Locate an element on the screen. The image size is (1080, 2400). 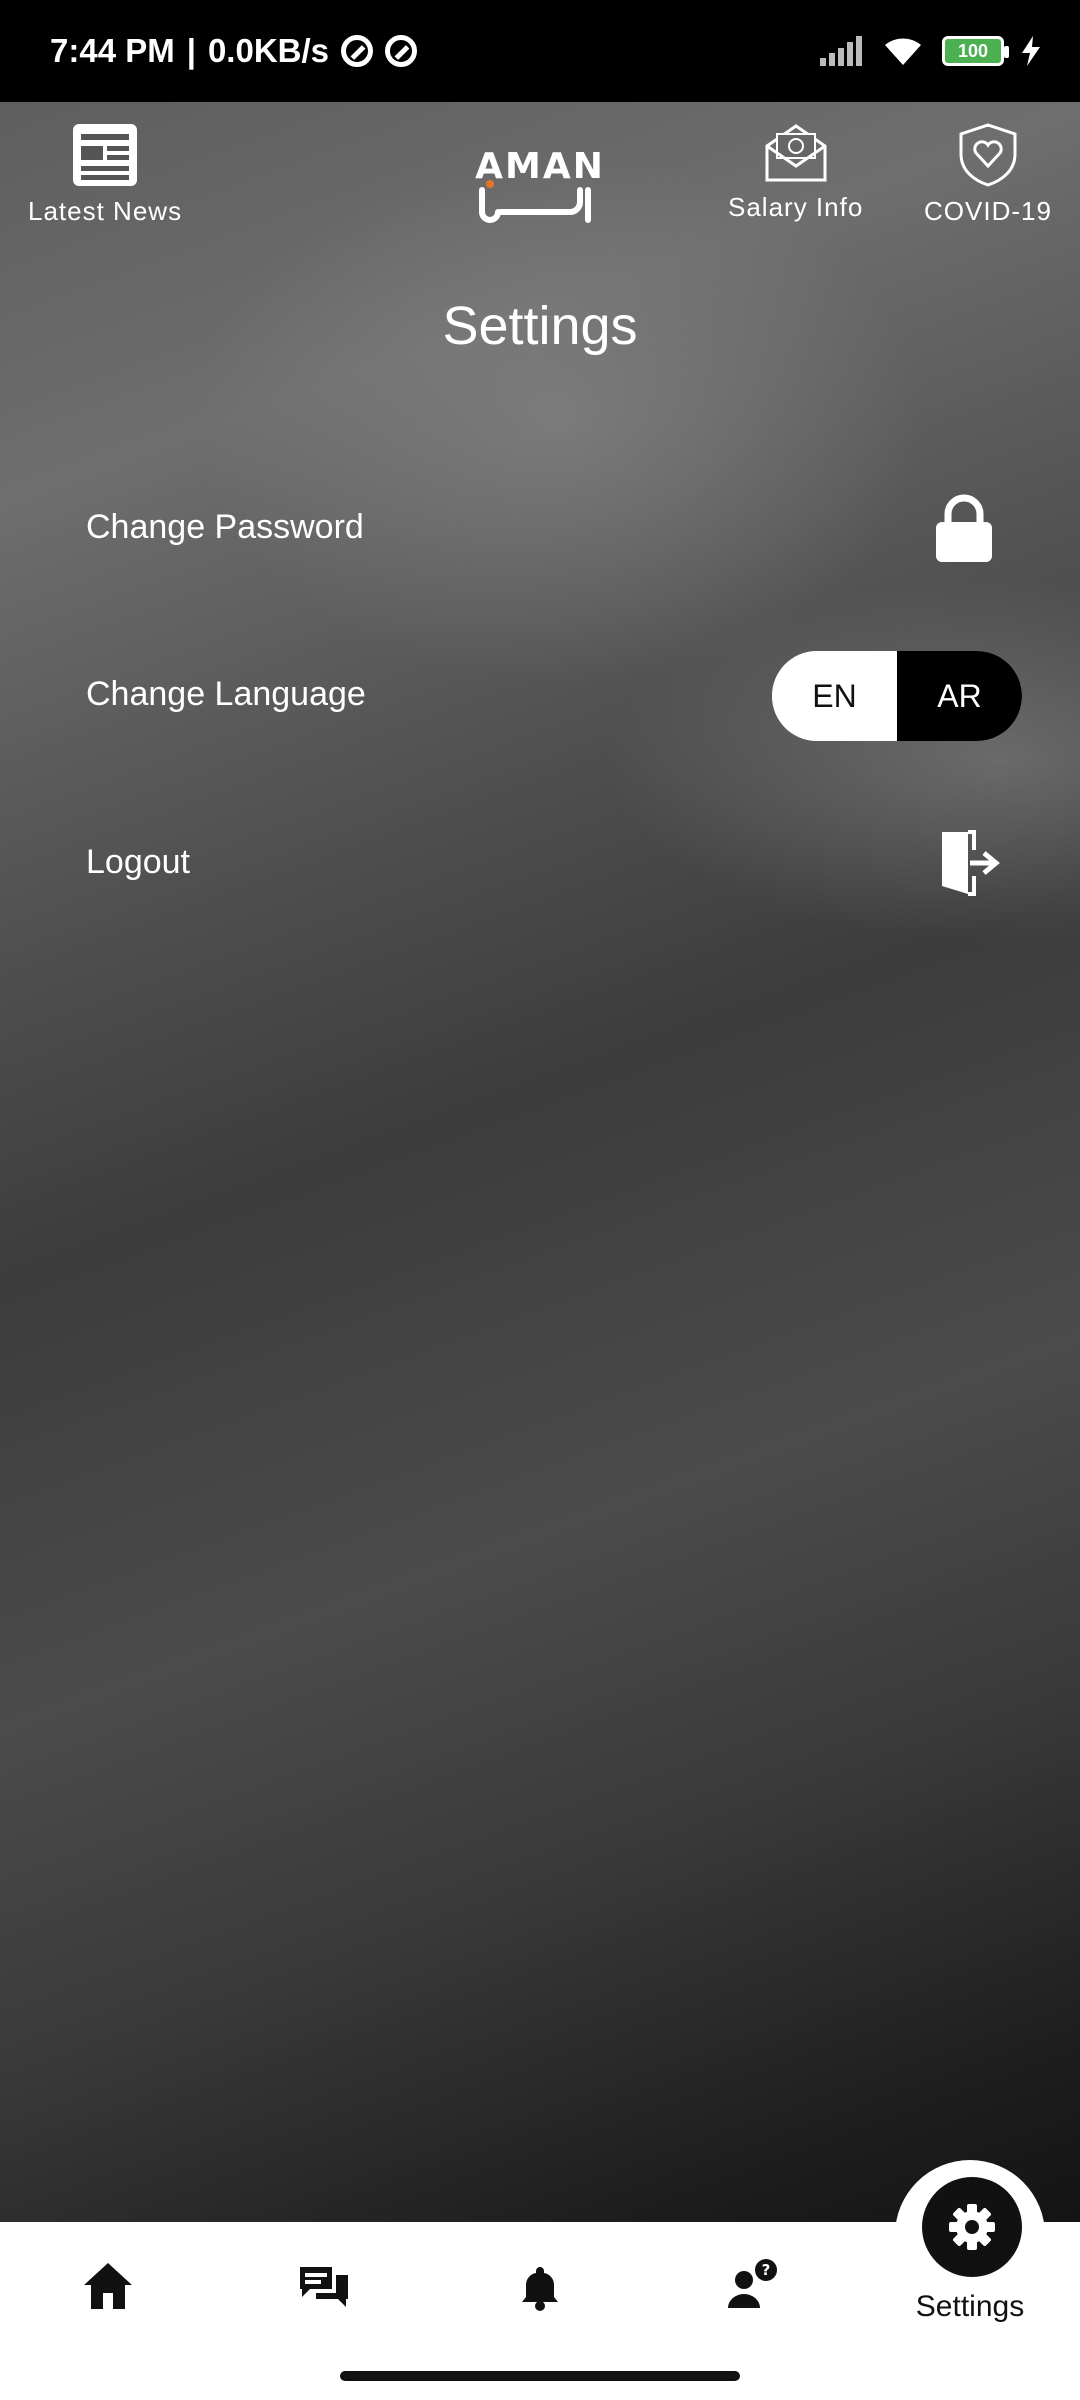
network-speed: 0.0KB/s is located at coordinates (268, 50).